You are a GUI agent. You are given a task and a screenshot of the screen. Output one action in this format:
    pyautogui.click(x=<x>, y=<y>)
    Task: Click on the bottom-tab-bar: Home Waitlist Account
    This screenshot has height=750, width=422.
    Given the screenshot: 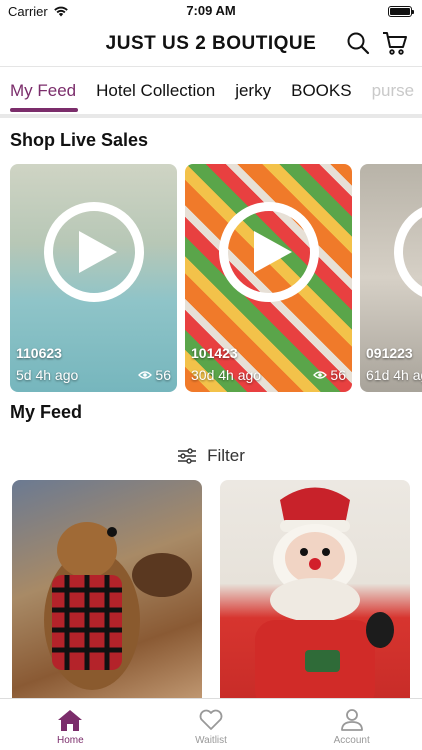 What is the action you would take?
    pyautogui.click(x=211, y=724)
    